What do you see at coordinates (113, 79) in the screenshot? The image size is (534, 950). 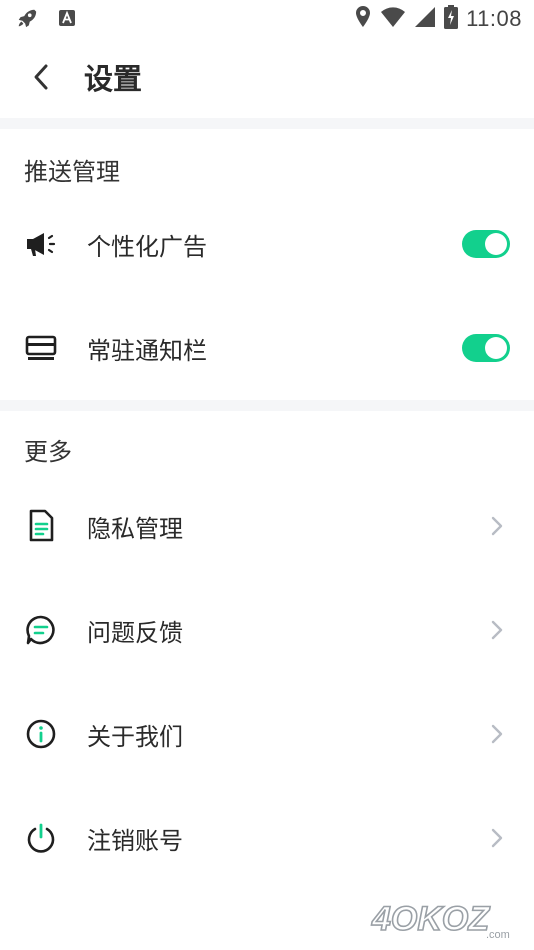 I see `page-title: 设置` at bounding box center [113, 79].